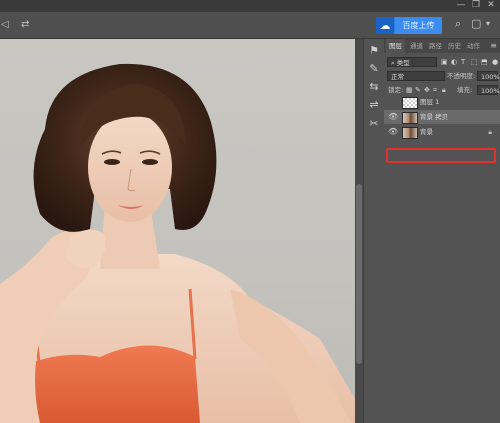 The image size is (500, 423). Describe the element at coordinates (374, 105) in the screenshot. I see `adjustments-icon: ⇌` at that location.